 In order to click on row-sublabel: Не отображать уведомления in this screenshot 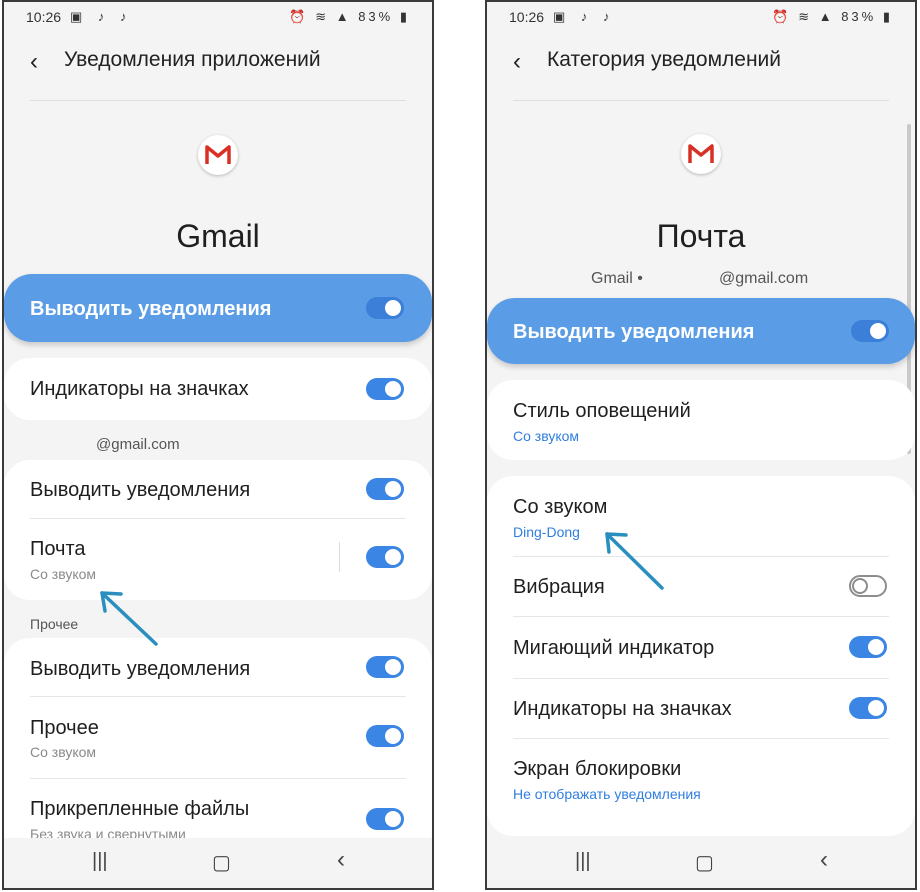, I will do `click(607, 794)`.